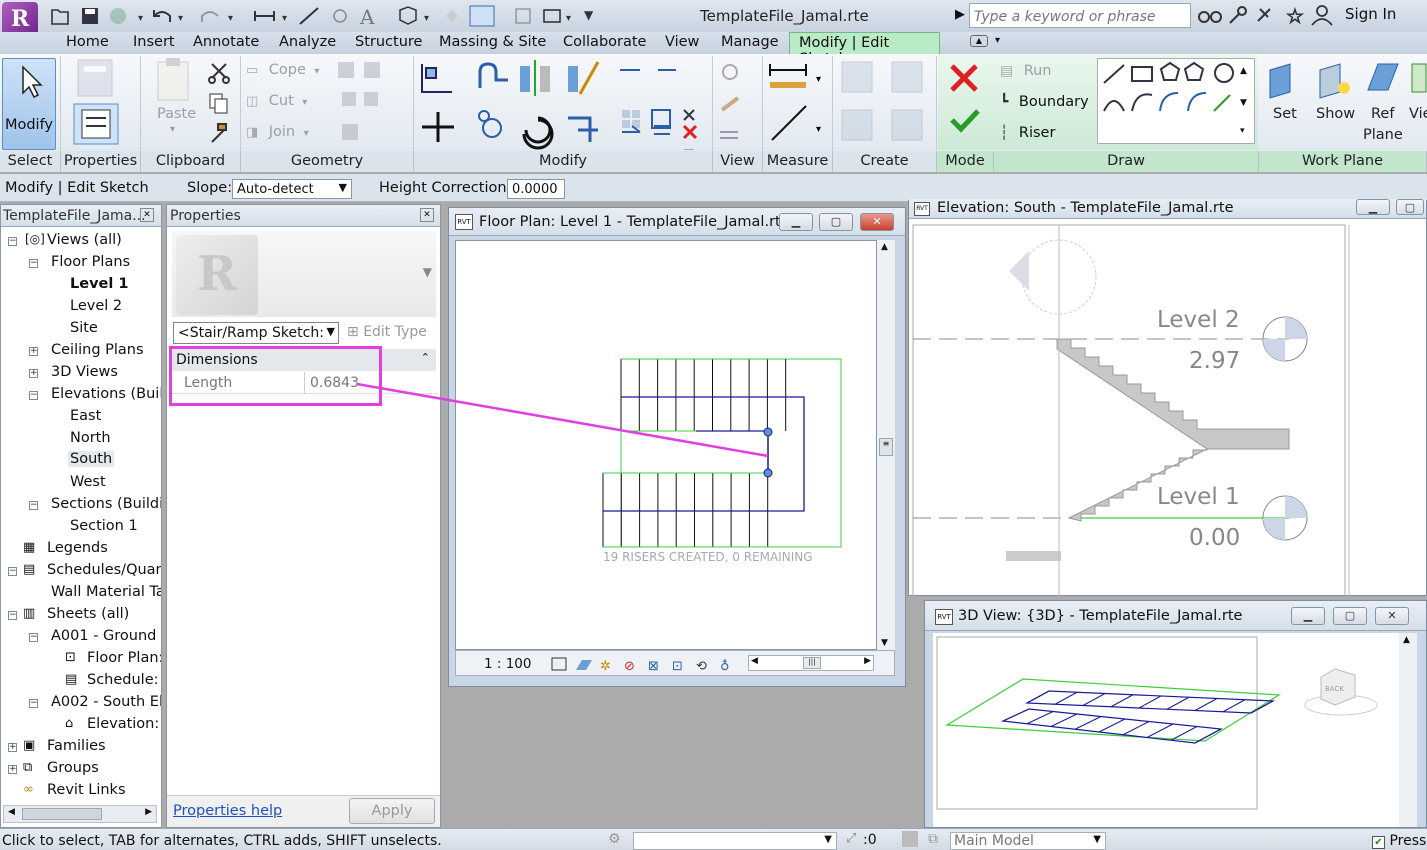 The height and width of the screenshot is (850, 1427). I want to click on tab-structure: Structure, so click(388, 42).